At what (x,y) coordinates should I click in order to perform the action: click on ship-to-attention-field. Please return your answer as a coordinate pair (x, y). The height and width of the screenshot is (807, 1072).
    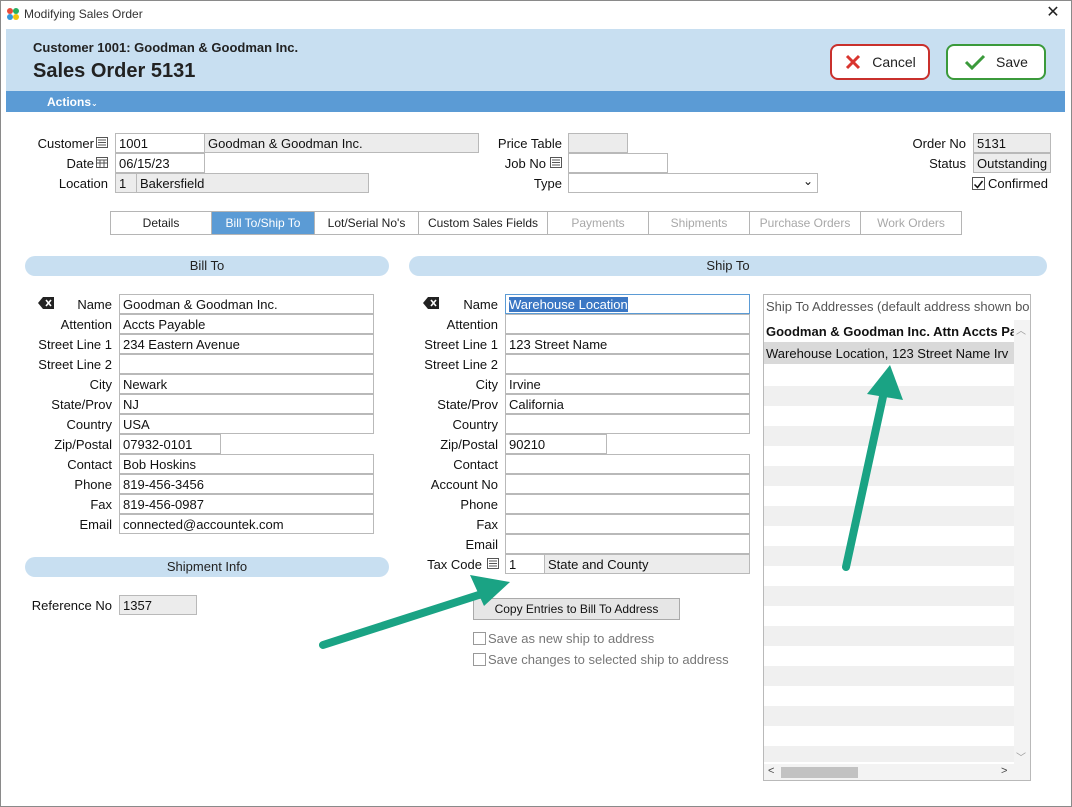
    Looking at the image, I should click on (627, 324).